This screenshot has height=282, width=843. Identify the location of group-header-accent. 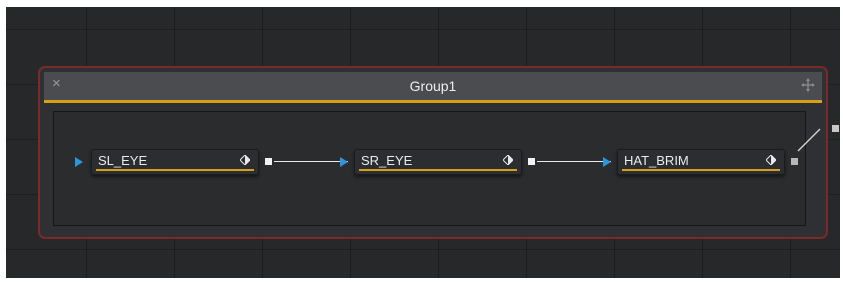
(433, 101).